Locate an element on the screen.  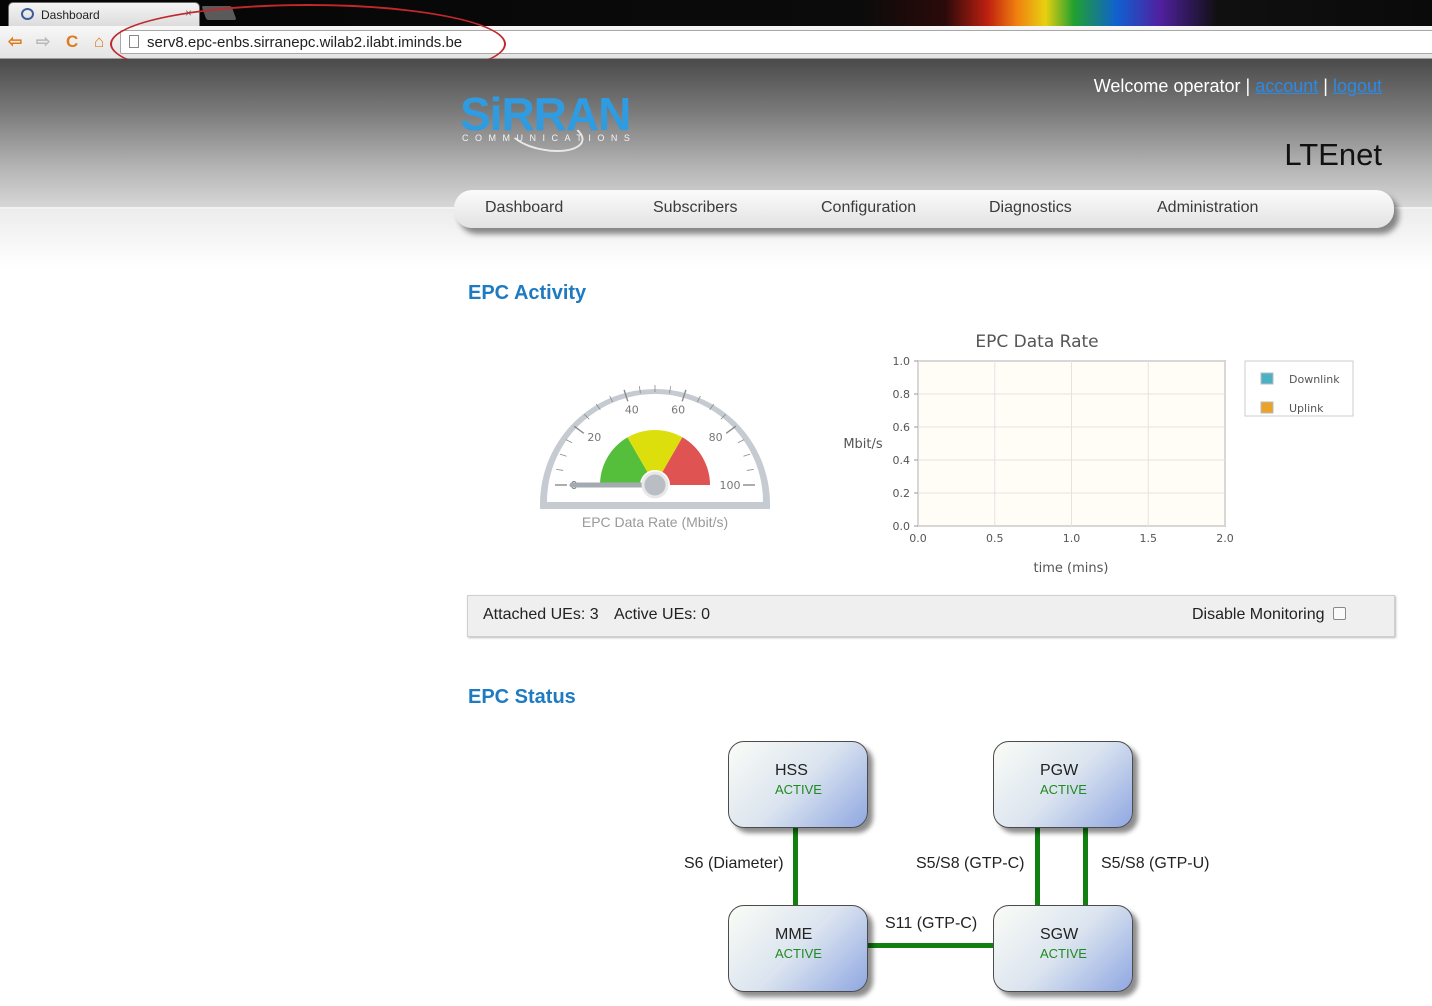
link-s5s8-gtpu is located at coordinates (1085, 865).